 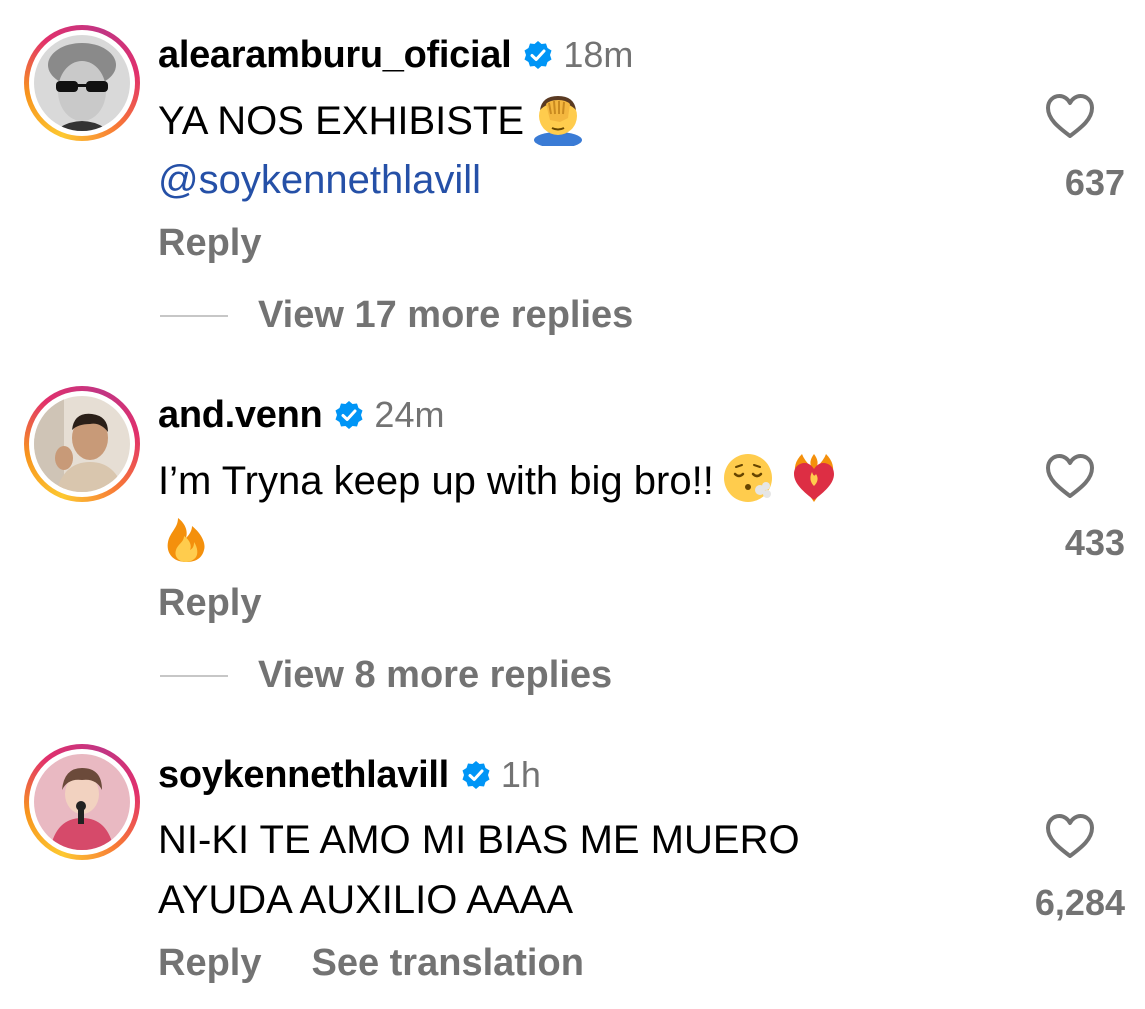 What do you see at coordinates (598, 54) in the screenshot?
I see `comment-timestamp: 18m` at bounding box center [598, 54].